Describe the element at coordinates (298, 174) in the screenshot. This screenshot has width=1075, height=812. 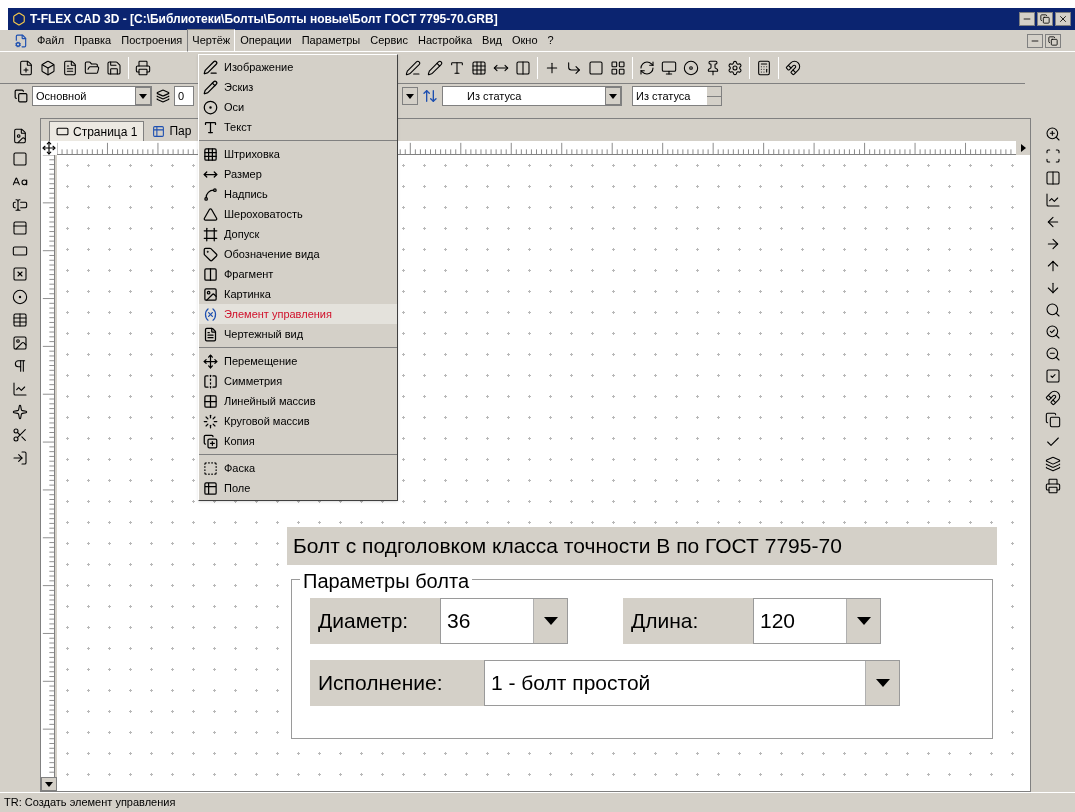
I see `menu-option: Размер` at that location.